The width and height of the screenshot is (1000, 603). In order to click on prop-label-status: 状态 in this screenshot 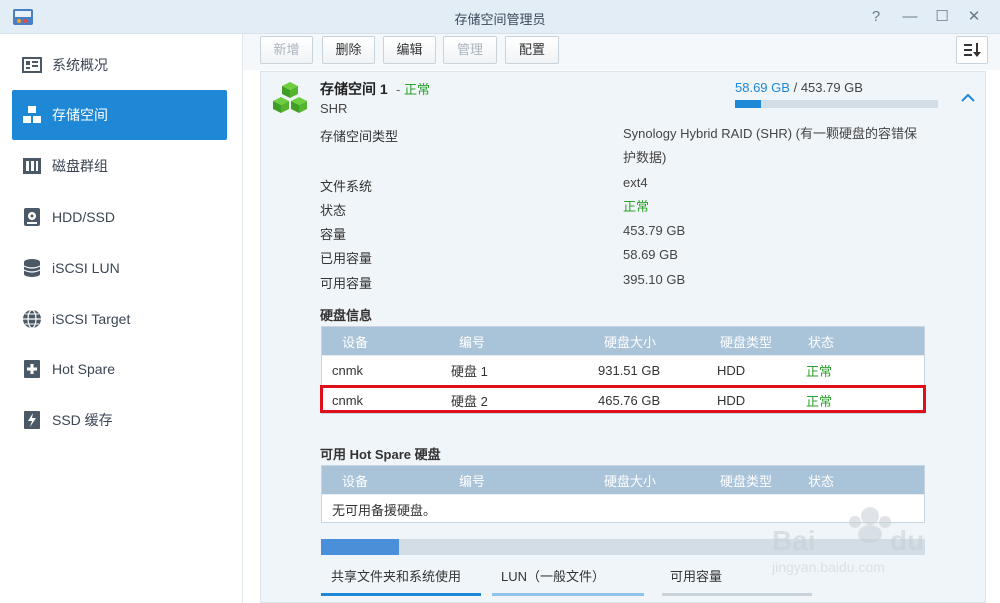, I will do `click(333, 210)`.